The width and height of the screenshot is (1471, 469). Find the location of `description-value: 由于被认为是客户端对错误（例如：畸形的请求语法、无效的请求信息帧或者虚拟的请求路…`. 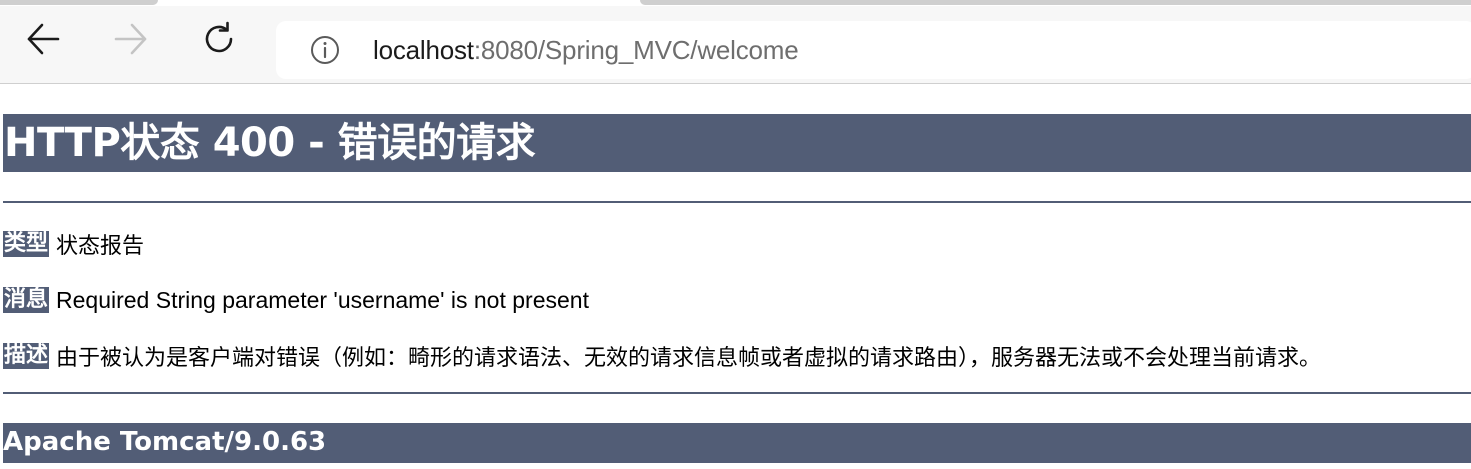

description-value: 由于被认为是客户端对错误（例如：畸形的请求语法、无效的请求信息帧或者虚拟的请求路… is located at coordinates (689, 358).